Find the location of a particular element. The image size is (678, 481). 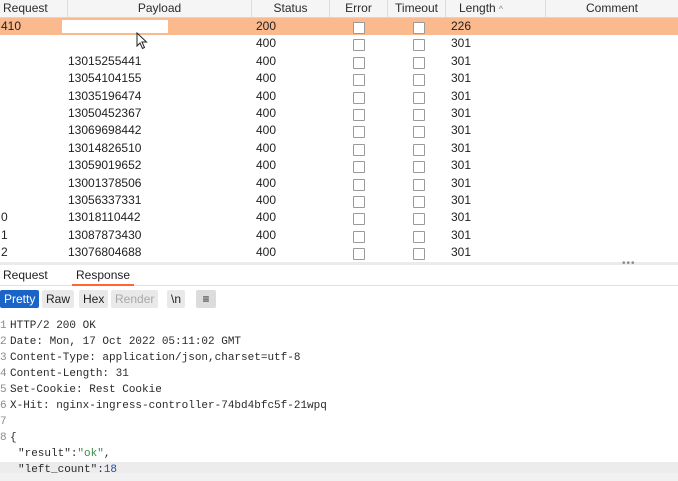

response-toolbar: Pretty Raw Hex Render \n ≡ is located at coordinates (339, 300).